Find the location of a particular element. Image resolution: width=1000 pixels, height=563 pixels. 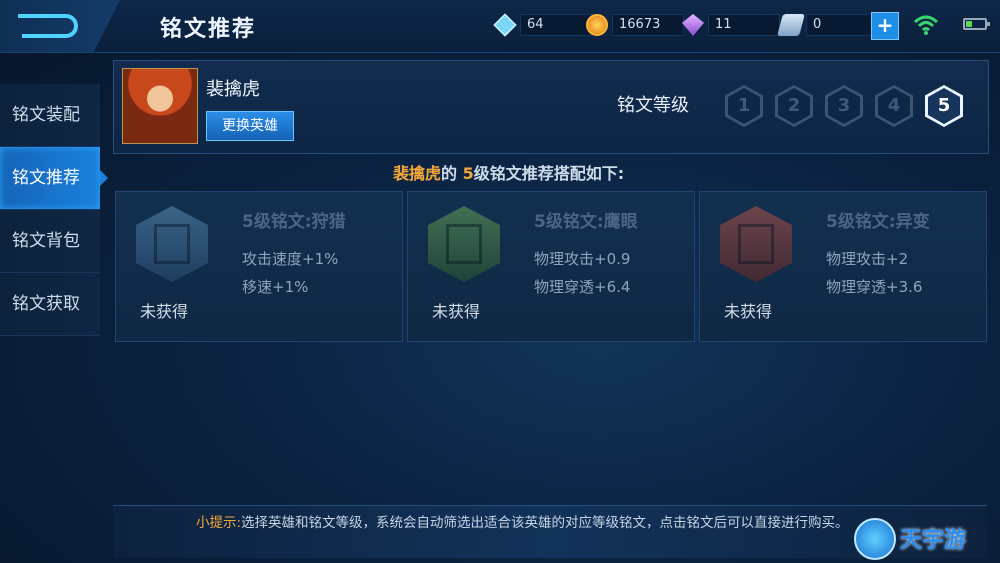

crystal-icon is located at coordinates (791, 25).